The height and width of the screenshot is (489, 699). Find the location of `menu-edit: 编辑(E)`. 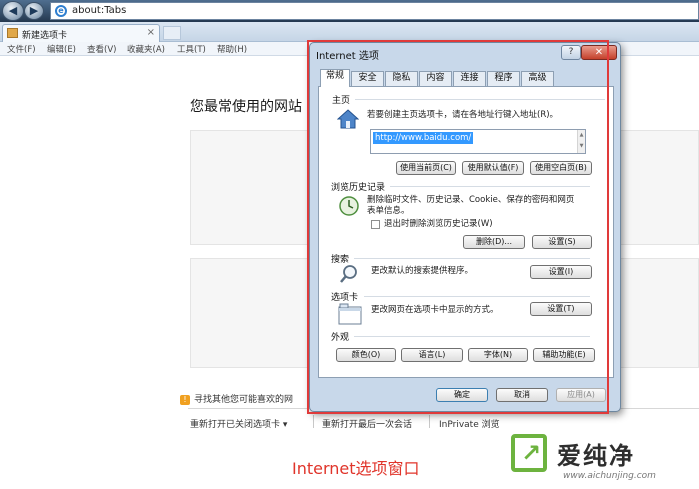

menu-edit: 编辑(E) is located at coordinates (61, 49).